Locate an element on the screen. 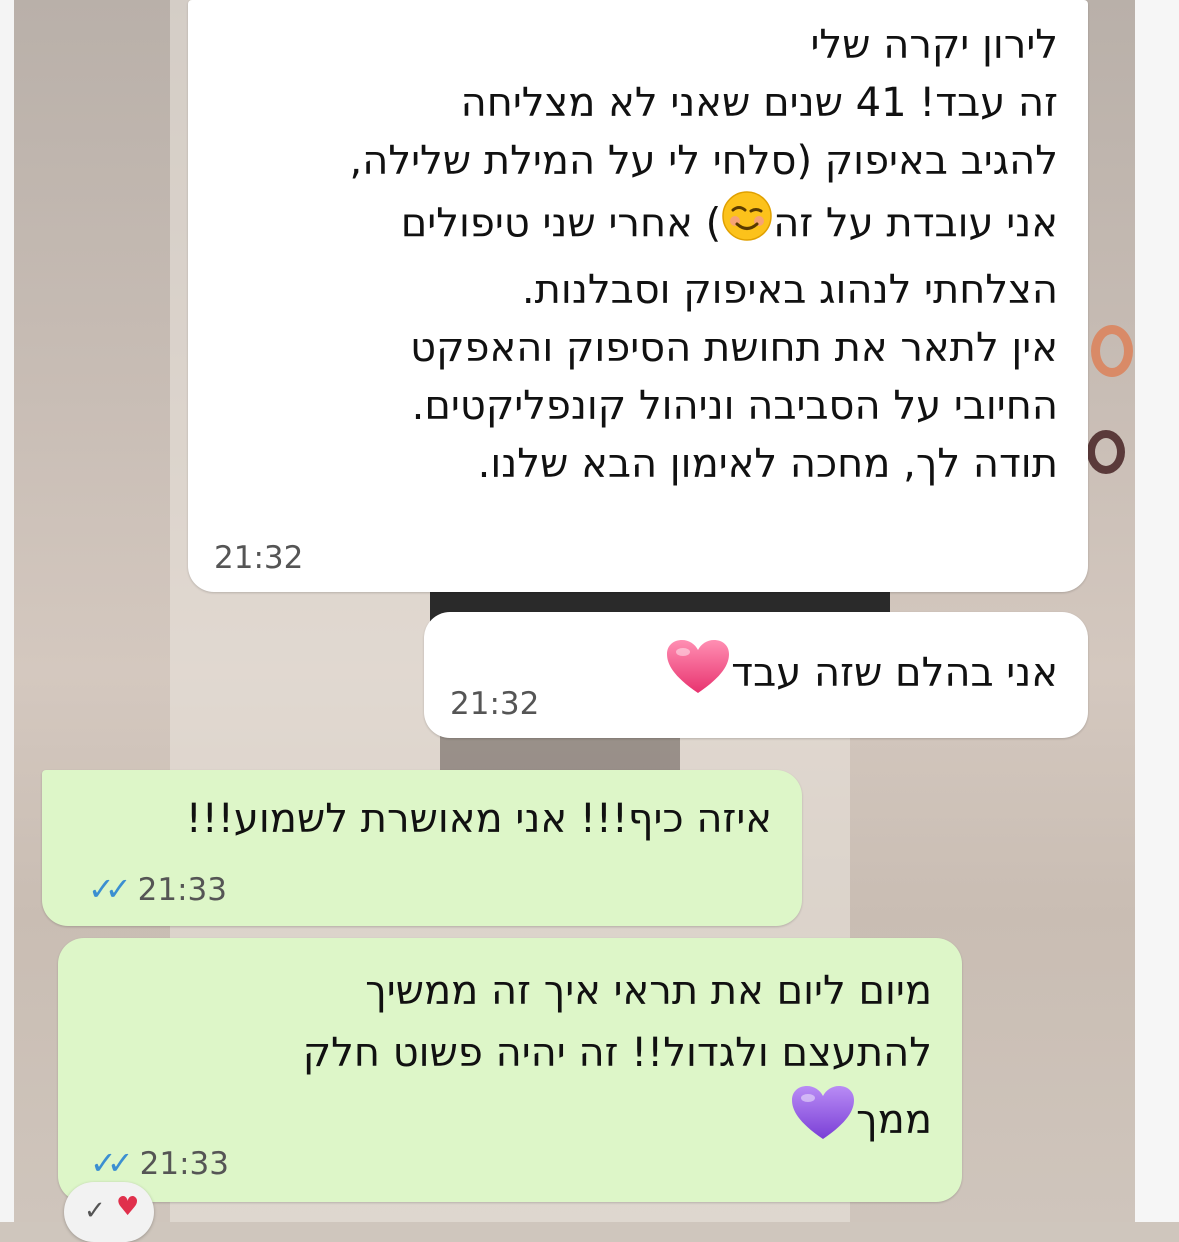  smiling-face-icon is located at coordinates (747, 225).